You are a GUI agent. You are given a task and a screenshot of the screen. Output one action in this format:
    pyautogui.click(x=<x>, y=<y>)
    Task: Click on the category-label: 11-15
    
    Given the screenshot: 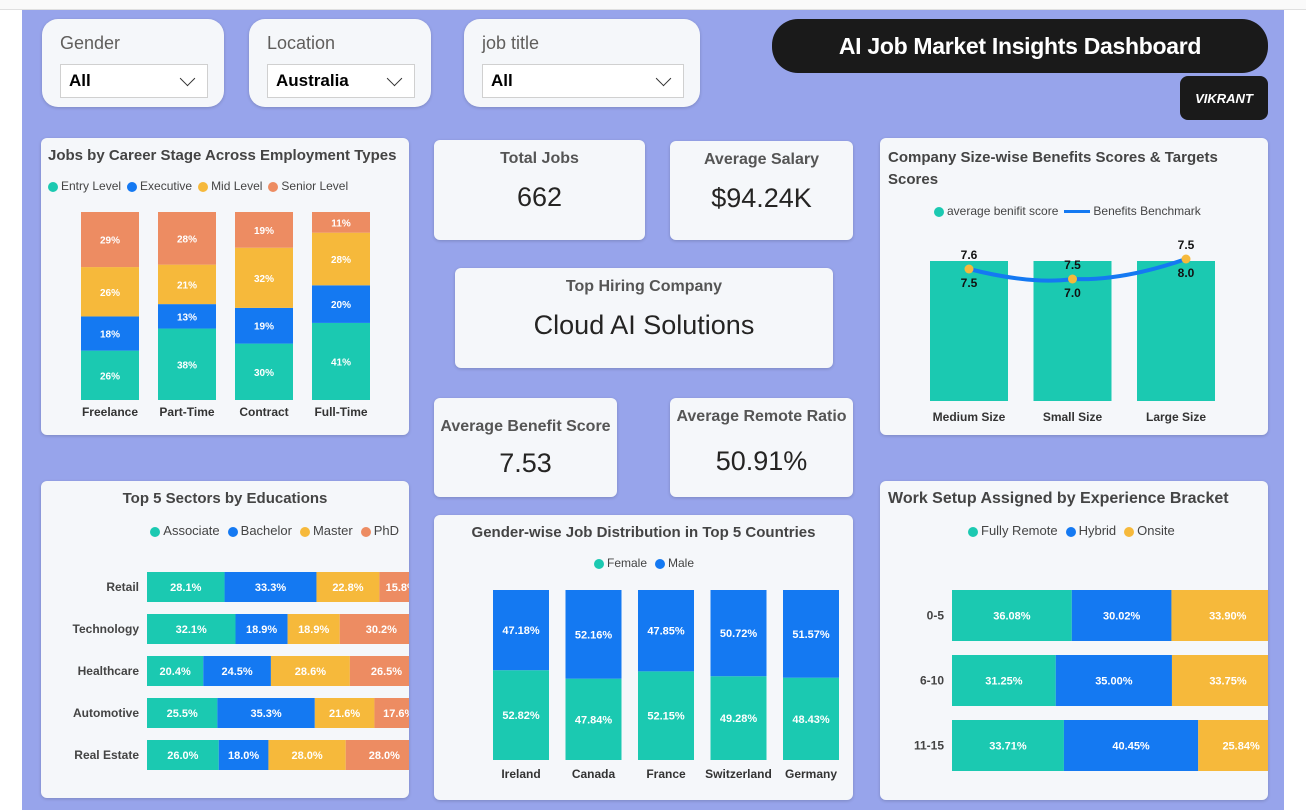 What is the action you would take?
    pyautogui.click(x=929, y=746)
    